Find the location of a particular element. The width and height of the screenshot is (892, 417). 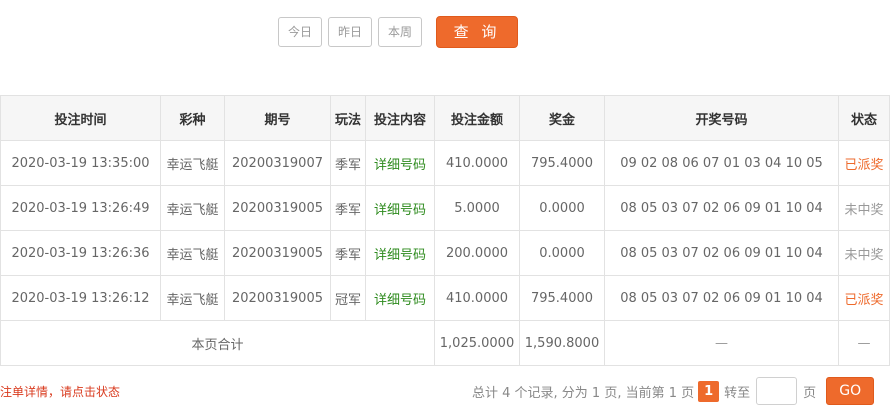

header-content: 投注内容 is located at coordinates (400, 118).